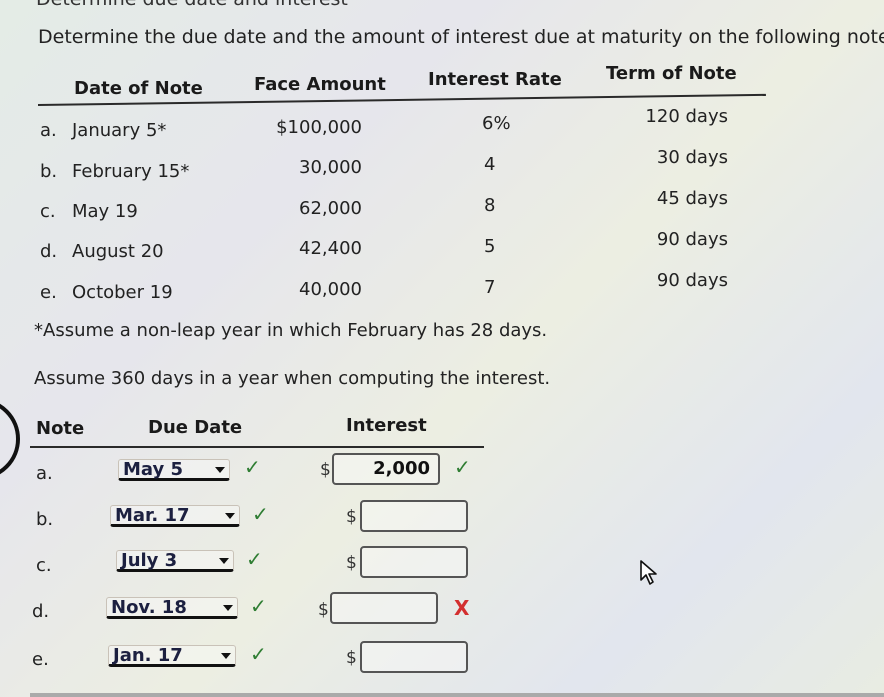 The width and height of the screenshot is (884, 697). What do you see at coordinates (60, 428) in the screenshot?
I see `header-note: Note` at bounding box center [60, 428].